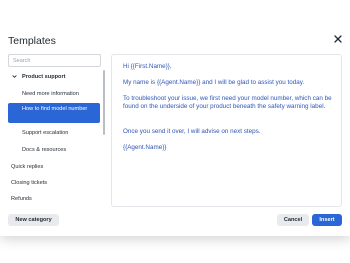 The image size is (350, 263). I want to click on close-icon-glyph, so click(338, 39).